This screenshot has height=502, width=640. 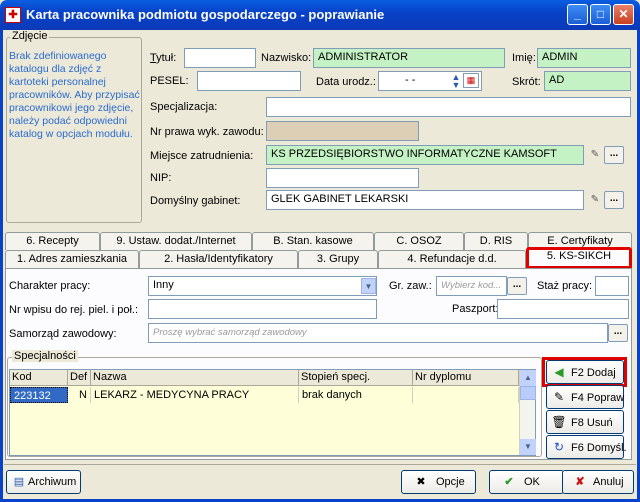 I want to click on tab-stan-kasowe: B. Stan. kasowe, so click(x=313, y=241).